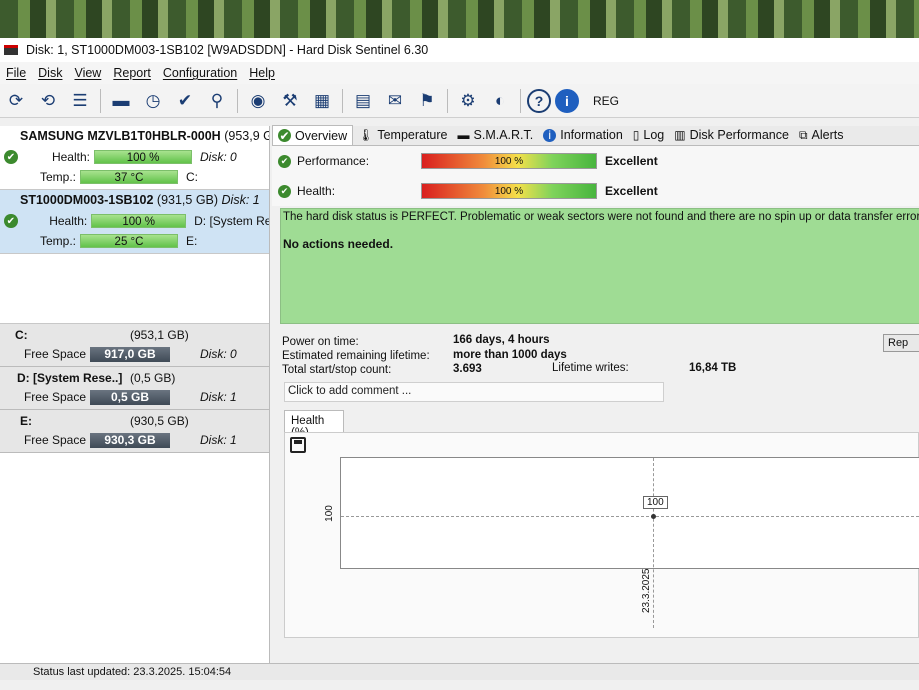 Image resolution: width=919 pixels, height=690 pixels. What do you see at coordinates (500, 101) in the screenshot?
I see `sound-icon: ◐` at bounding box center [500, 101].